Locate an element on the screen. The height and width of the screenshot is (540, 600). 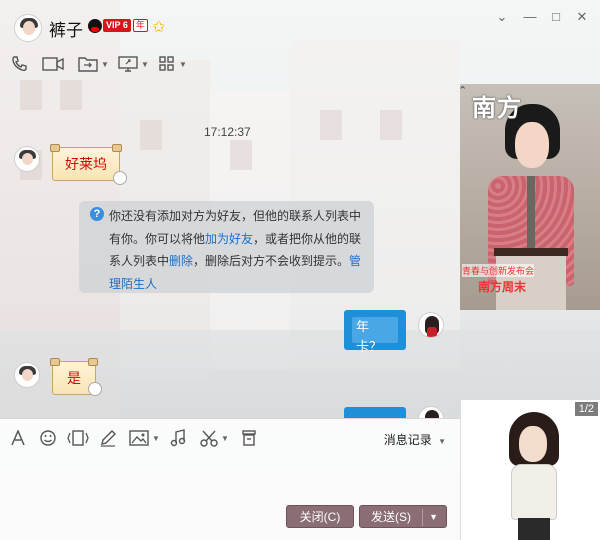
message-bubble-sent: 年卡？ is located at coordinates (375, 332).